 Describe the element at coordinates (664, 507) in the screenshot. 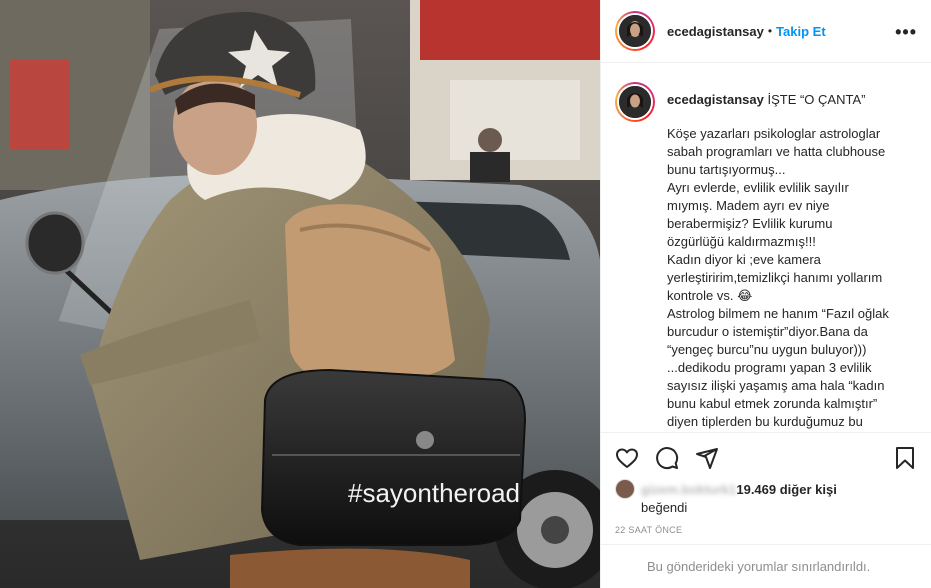

I see `liked-label: beğendi` at that location.